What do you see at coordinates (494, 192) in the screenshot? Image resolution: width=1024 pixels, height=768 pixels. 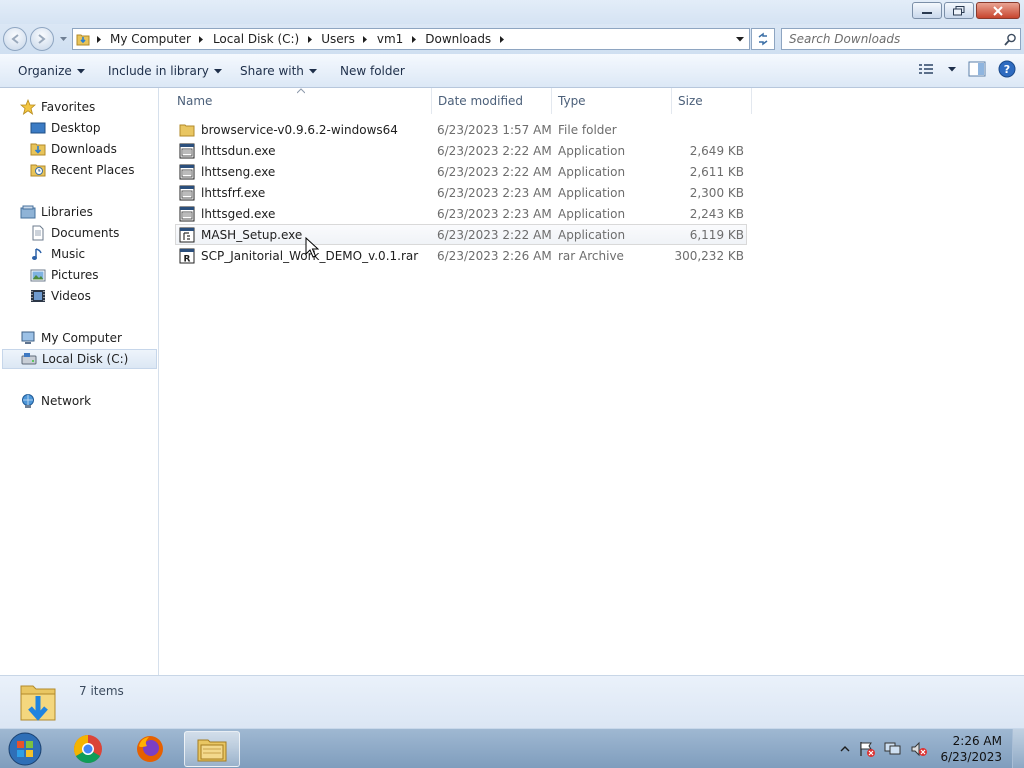 I see `file-date: 6/23/2023 2:23 AM` at bounding box center [494, 192].